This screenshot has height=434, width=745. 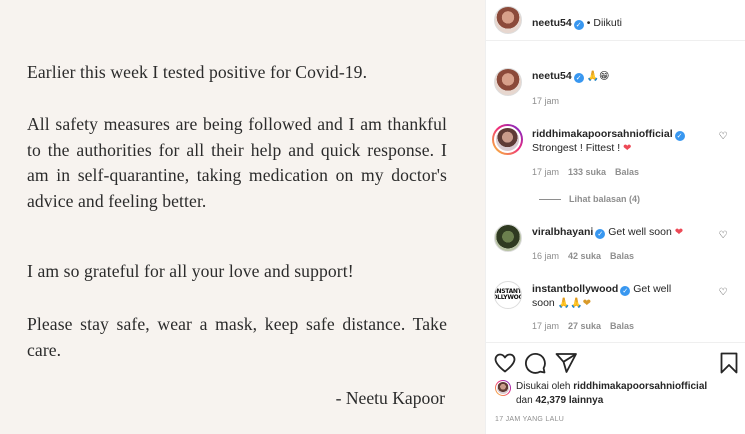 I want to click on bookmark-icon, so click(x=729, y=363).